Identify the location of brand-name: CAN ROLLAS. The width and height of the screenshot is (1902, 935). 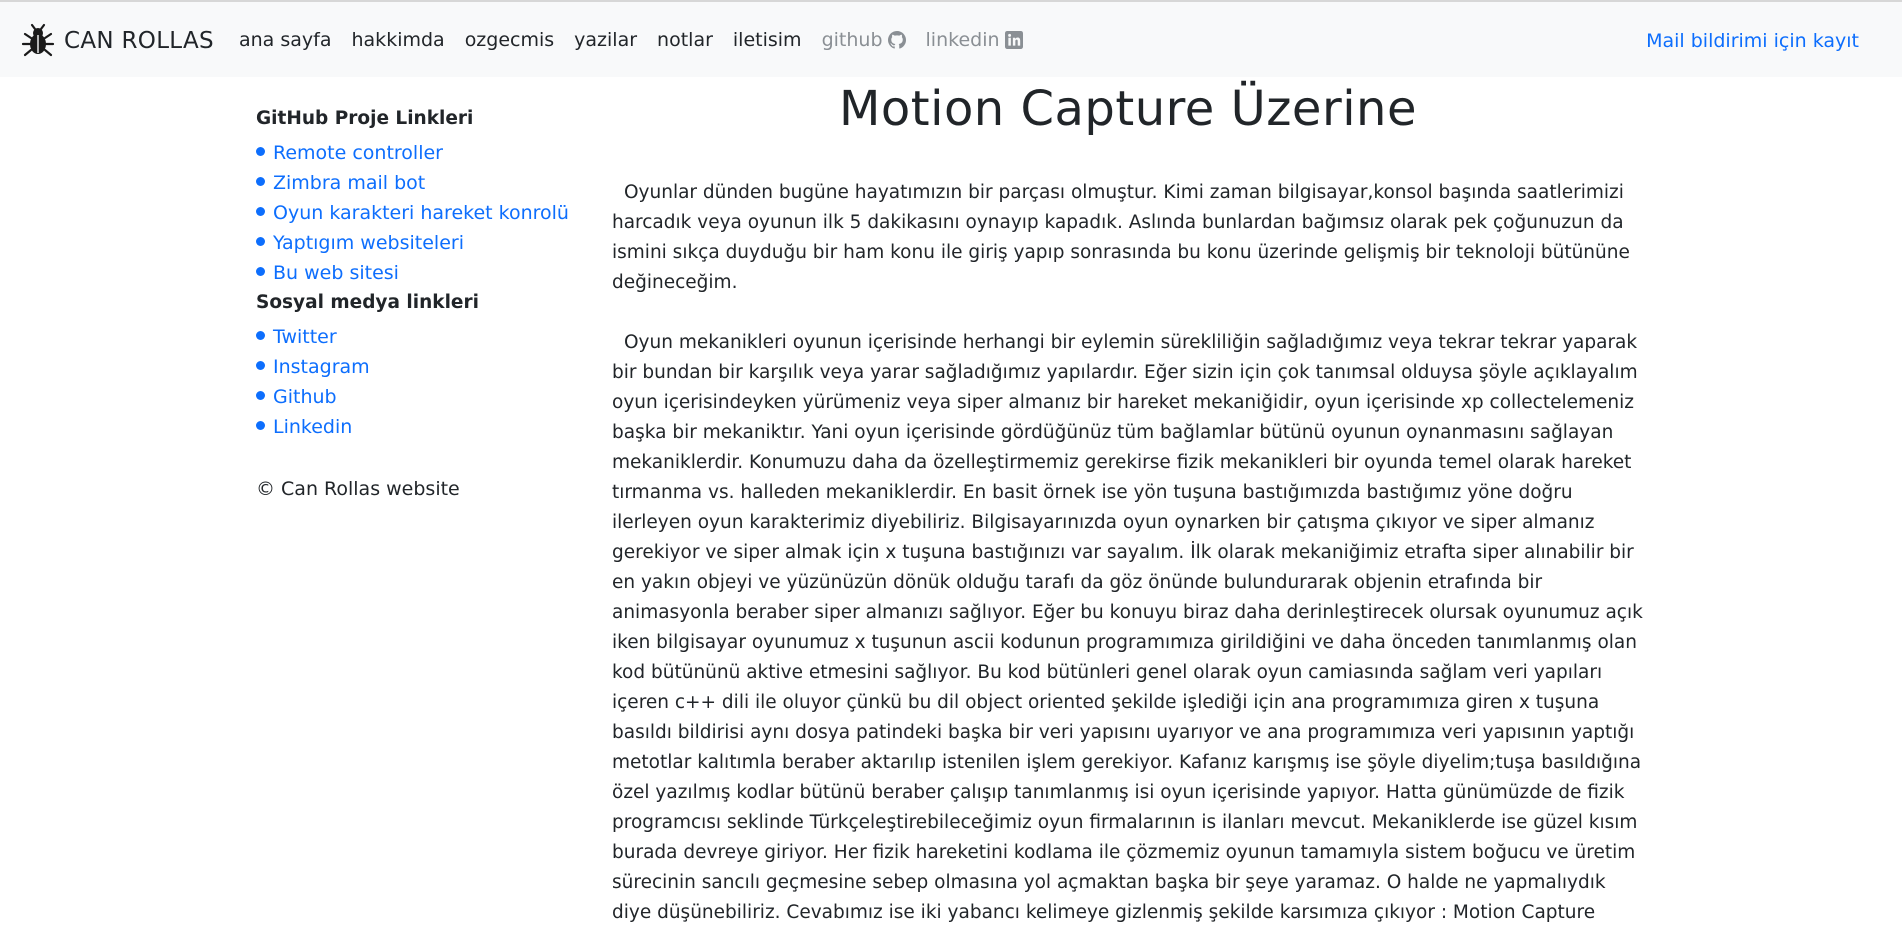
(139, 41).